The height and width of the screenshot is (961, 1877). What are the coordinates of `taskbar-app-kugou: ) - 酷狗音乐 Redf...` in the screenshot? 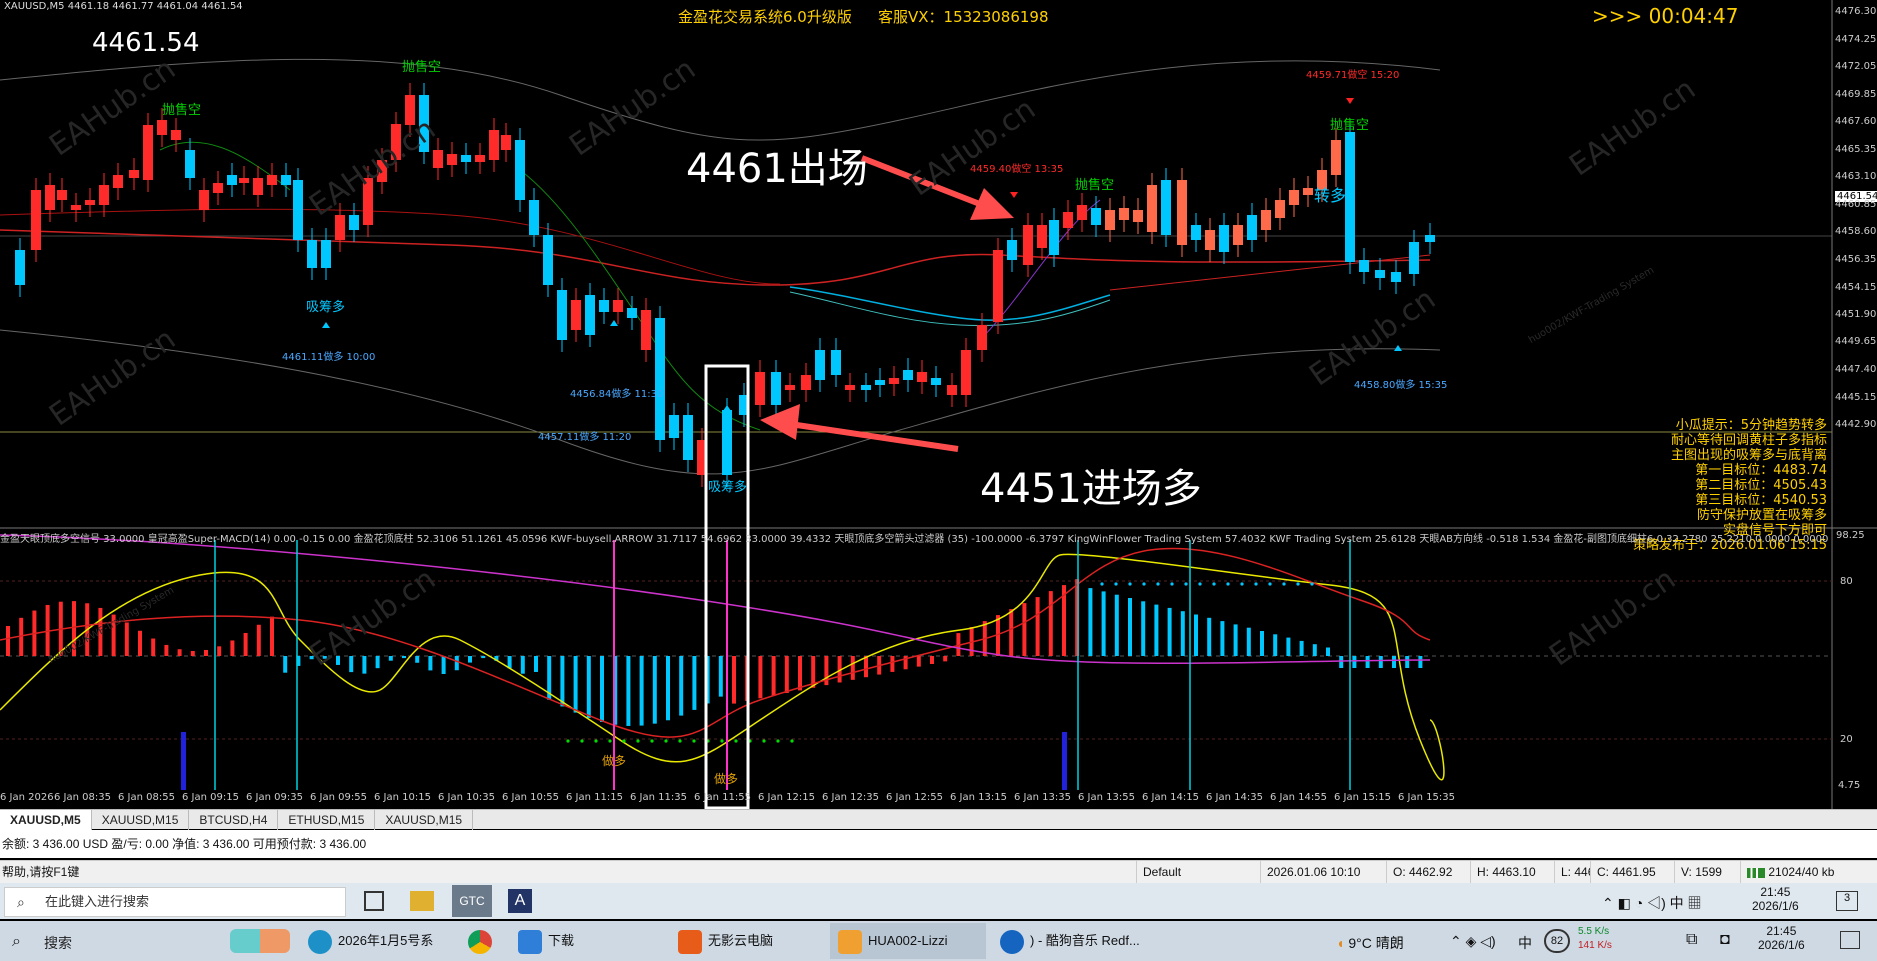 It's located at (1067, 941).